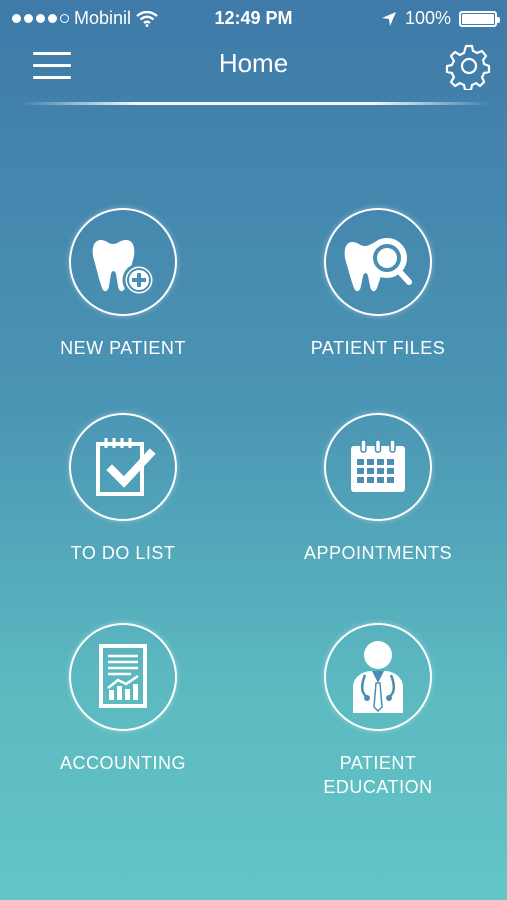 The image size is (507, 900). I want to click on calendar-icon, so click(378, 465).